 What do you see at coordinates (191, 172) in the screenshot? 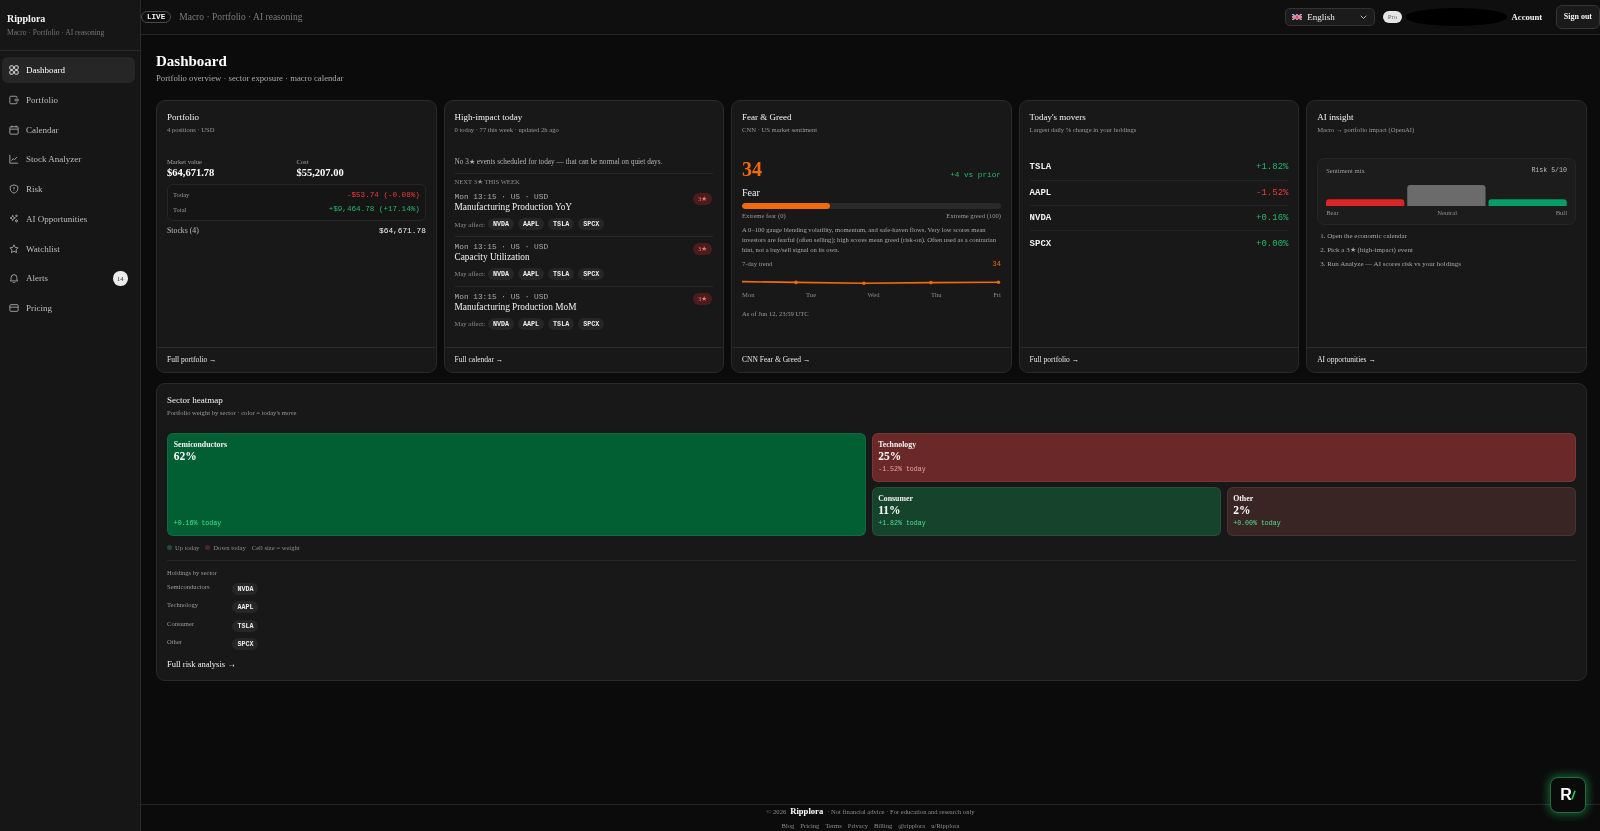
I see `stat-value: $64,671.78` at bounding box center [191, 172].